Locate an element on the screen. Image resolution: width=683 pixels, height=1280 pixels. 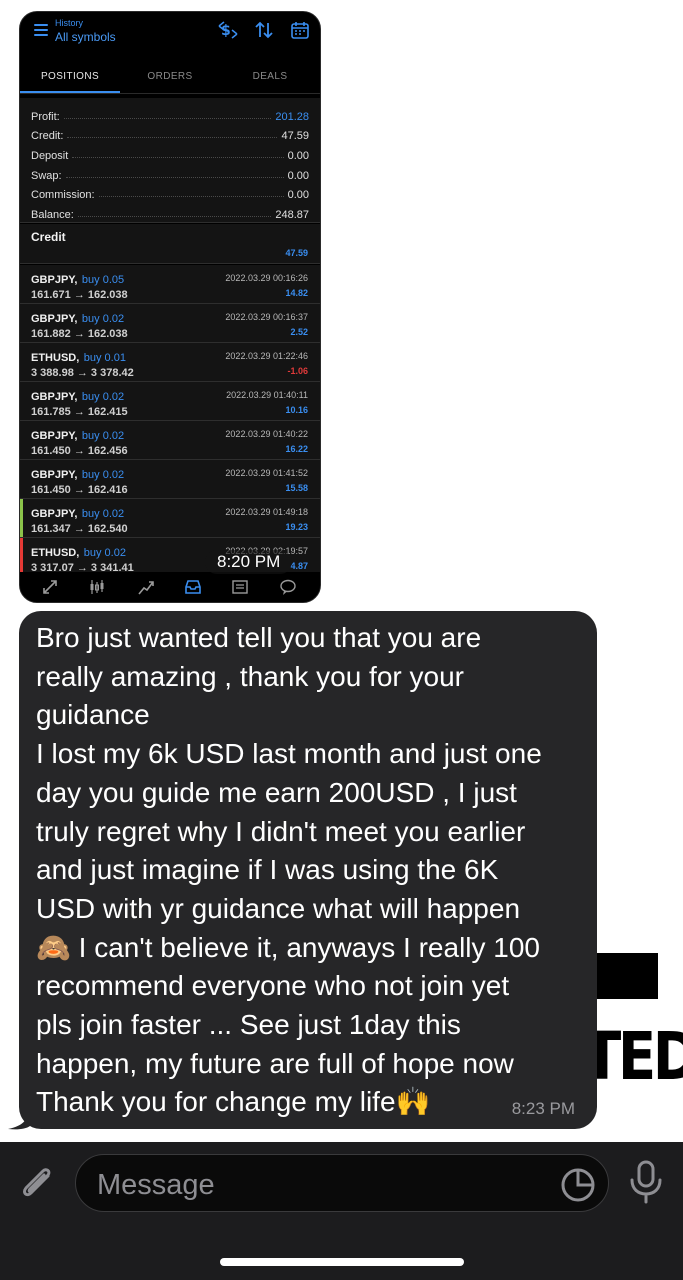
deal-profit: 19.23 is located at coordinates (296, 527).